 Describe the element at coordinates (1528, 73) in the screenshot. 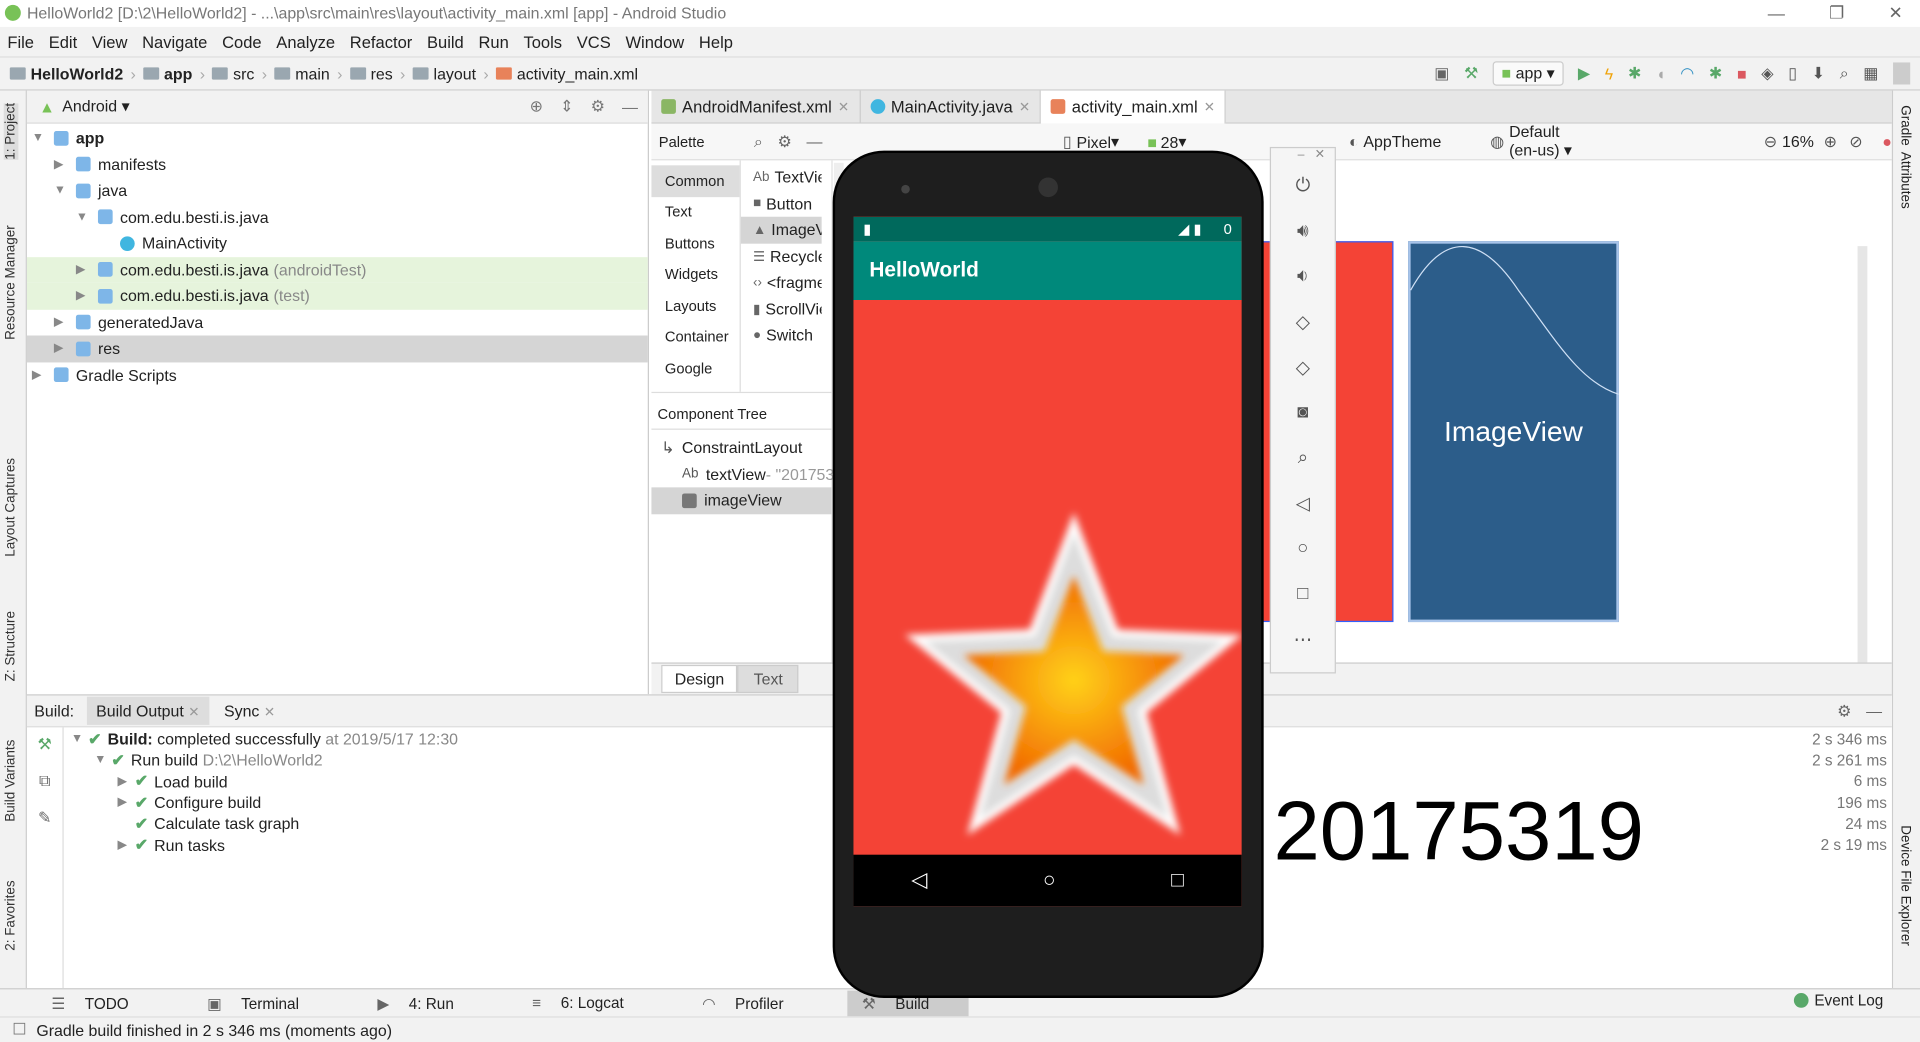

I see `run-config-dropdown: ■ app ▾` at that location.